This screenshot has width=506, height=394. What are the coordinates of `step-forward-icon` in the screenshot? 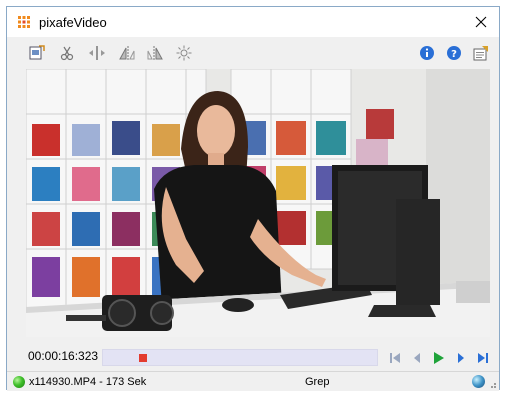 It's located at (461, 358).